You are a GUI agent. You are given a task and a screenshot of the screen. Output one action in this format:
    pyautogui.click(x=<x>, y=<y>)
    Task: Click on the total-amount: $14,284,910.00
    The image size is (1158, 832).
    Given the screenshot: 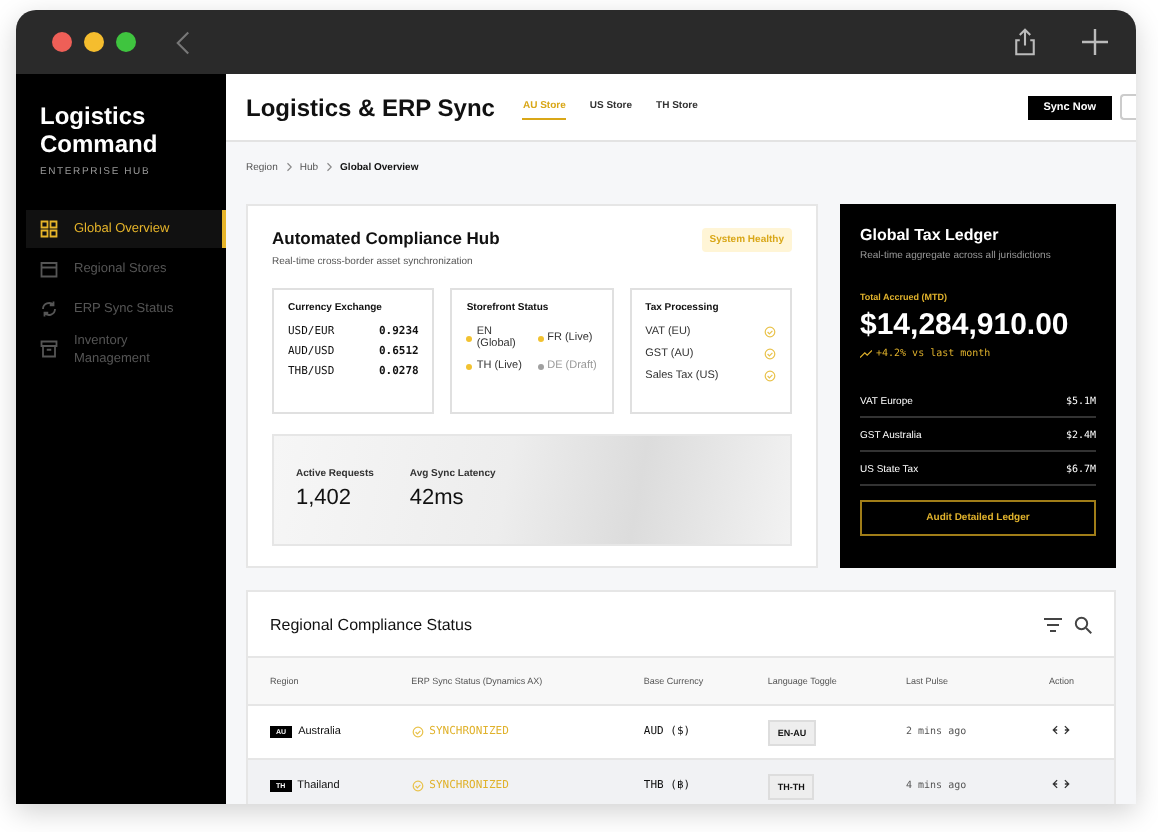 What is the action you would take?
    pyautogui.click(x=965, y=325)
    